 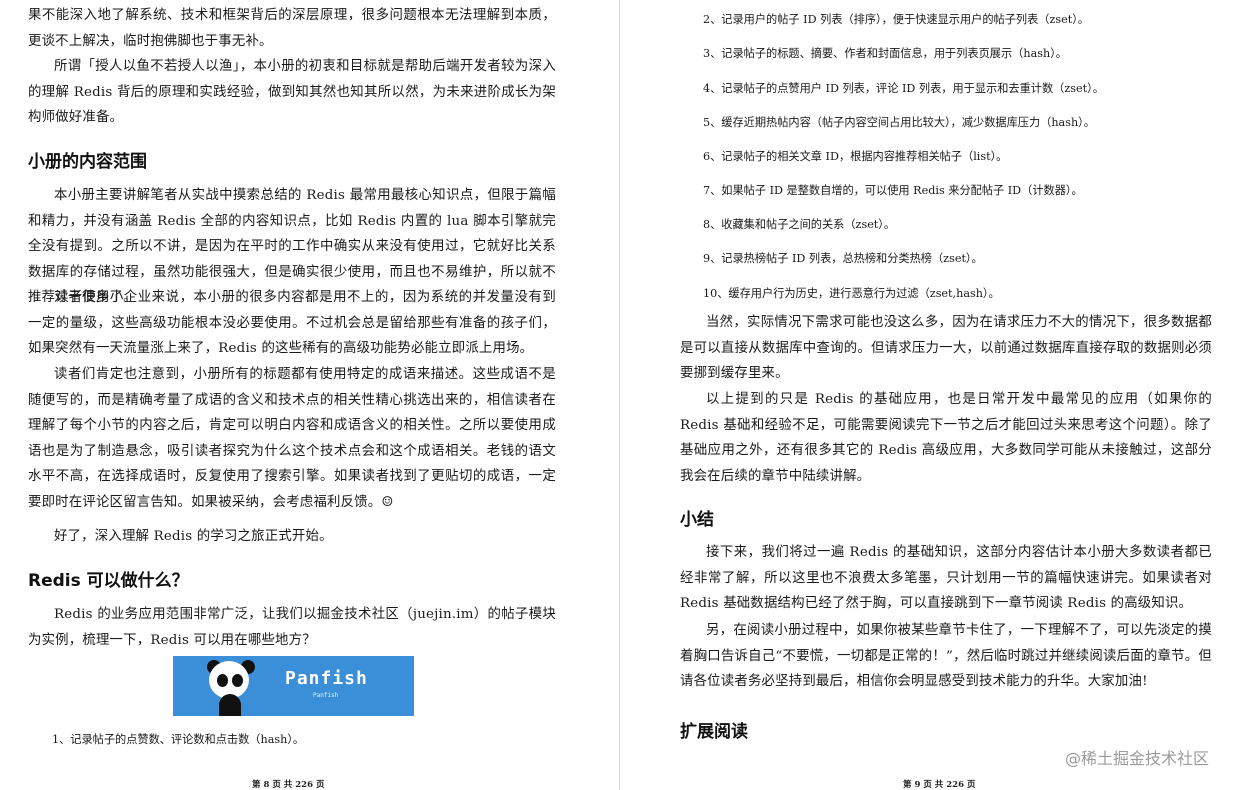 What do you see at coordinates (885, 53) in the screenshot?
I see `list-item: 3、记录帖子的标题、摘要、作者和封面信息，用于列表页展示（hash）。` at bounding box center [885, 53].